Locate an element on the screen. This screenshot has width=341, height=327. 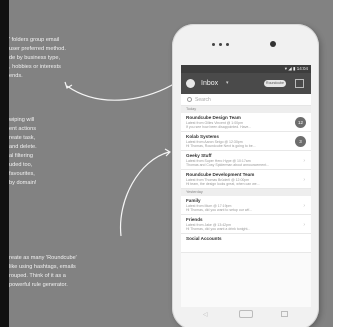
left-edge-bar is located at coordinates (4, 163).